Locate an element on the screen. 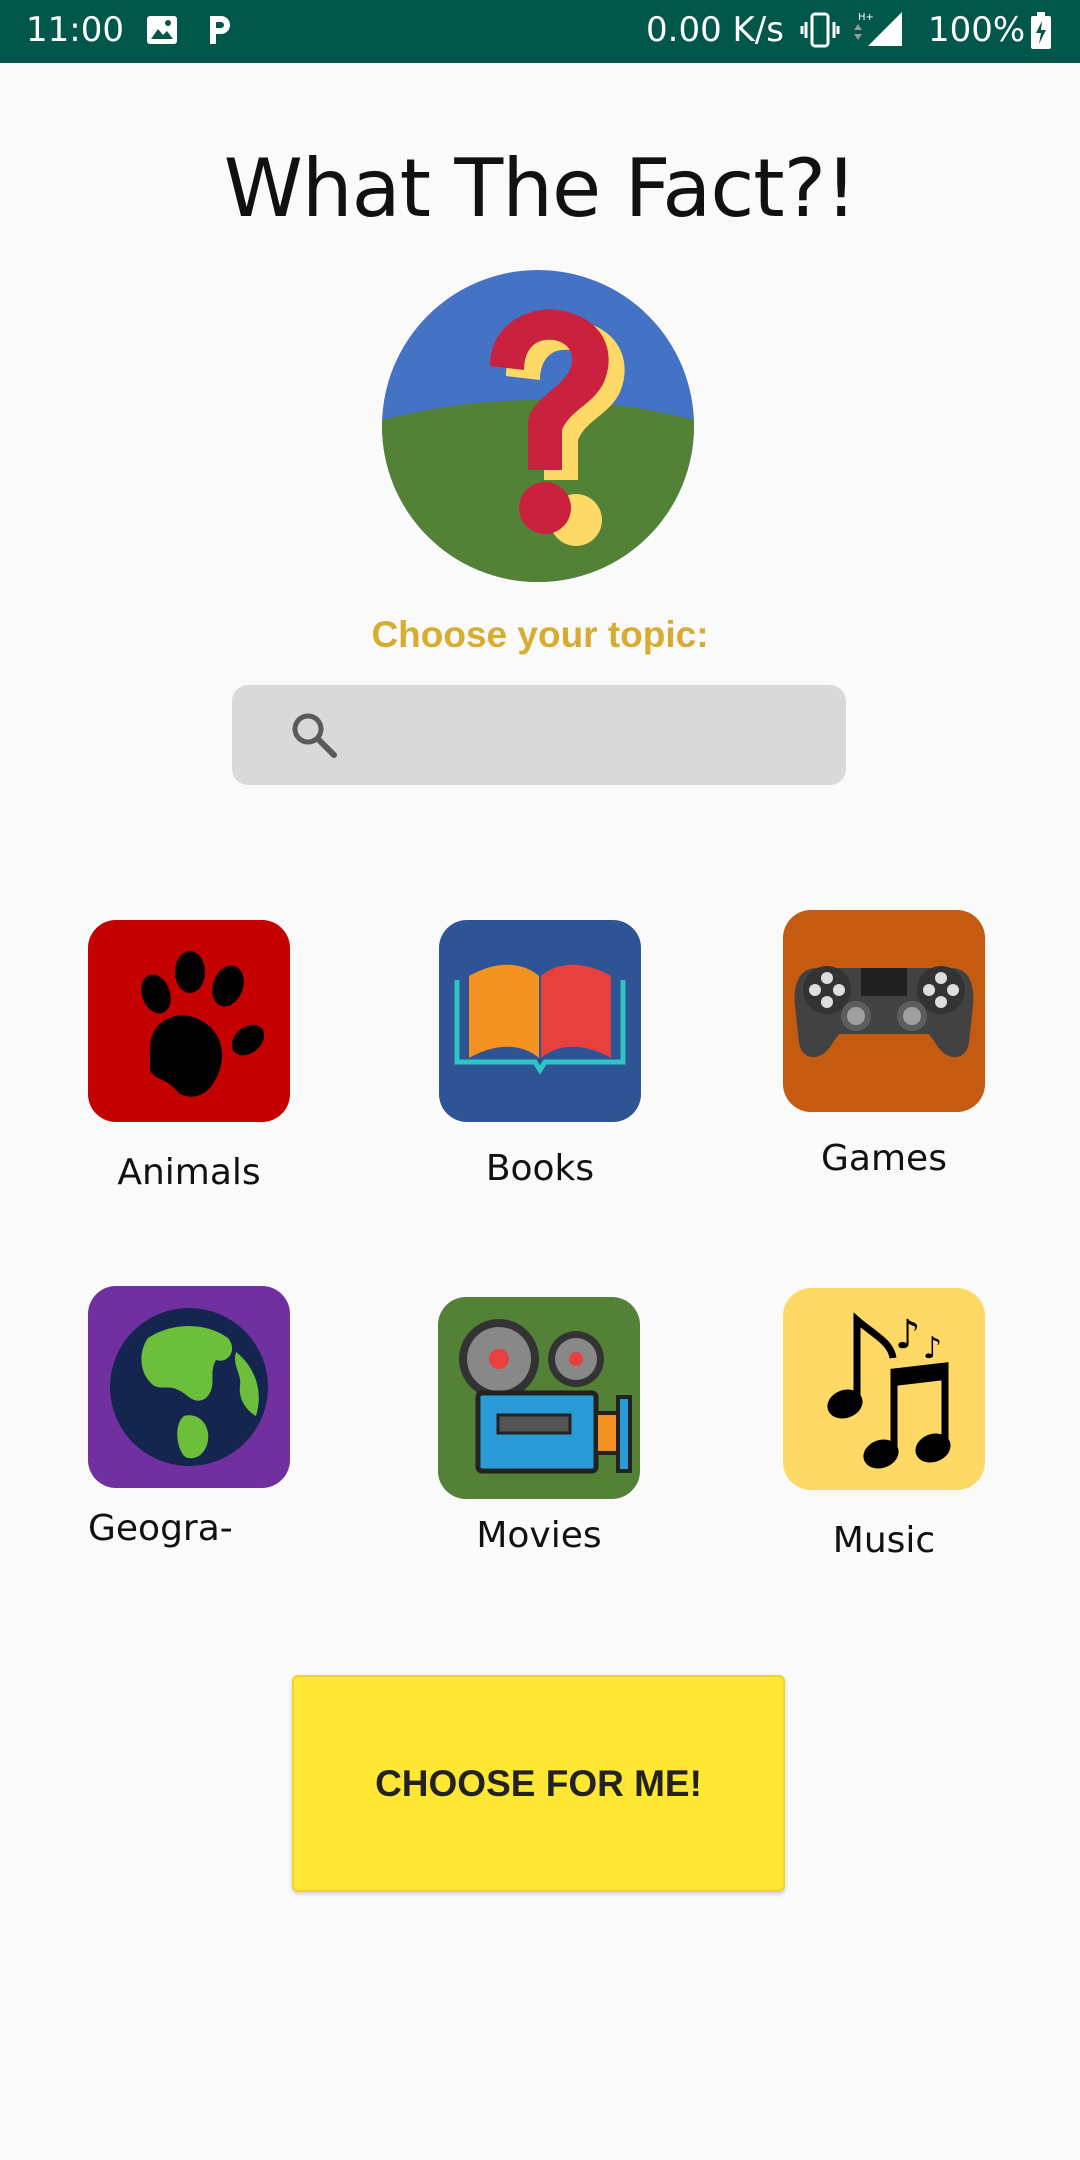  signal-icon: H+ is located at coordinates (879, 34).